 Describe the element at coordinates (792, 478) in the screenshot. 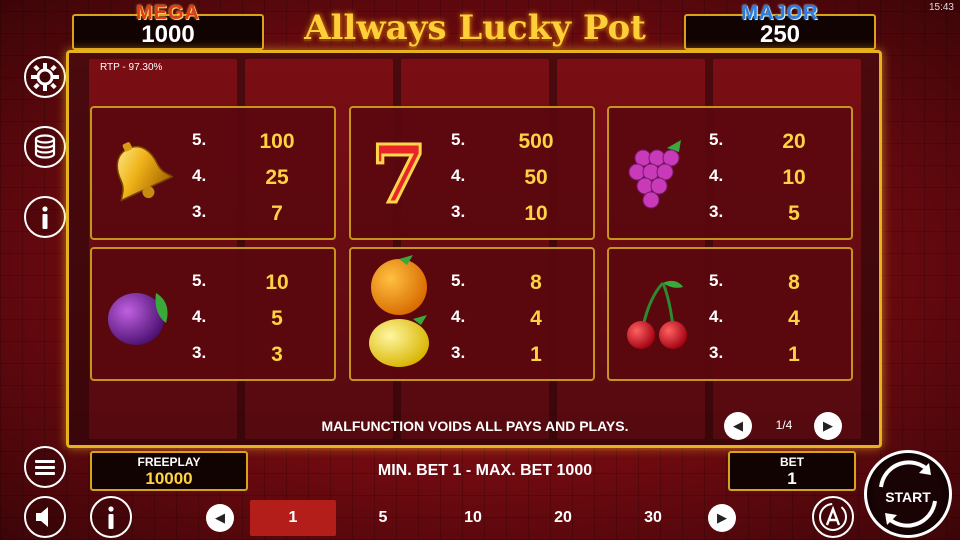

I see `bet-value: 1` at that location.